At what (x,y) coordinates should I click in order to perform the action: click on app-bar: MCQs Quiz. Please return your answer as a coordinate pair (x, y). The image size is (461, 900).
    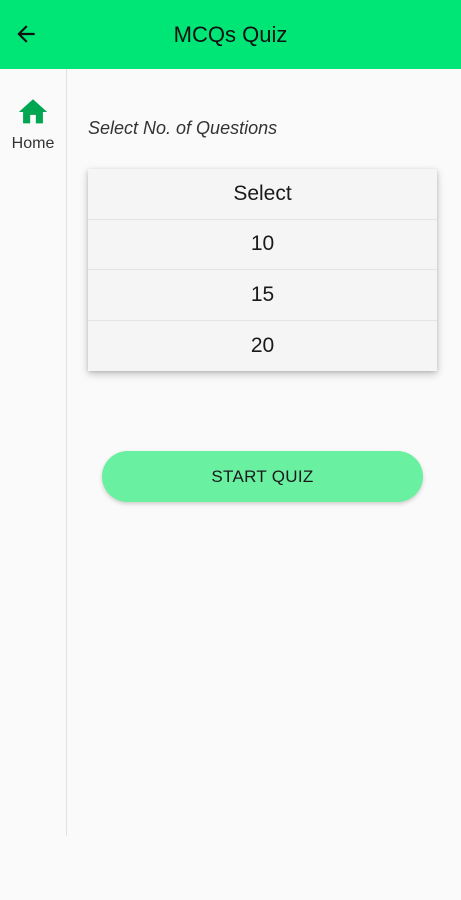
    Looking at the image, I should click on (230, 34).